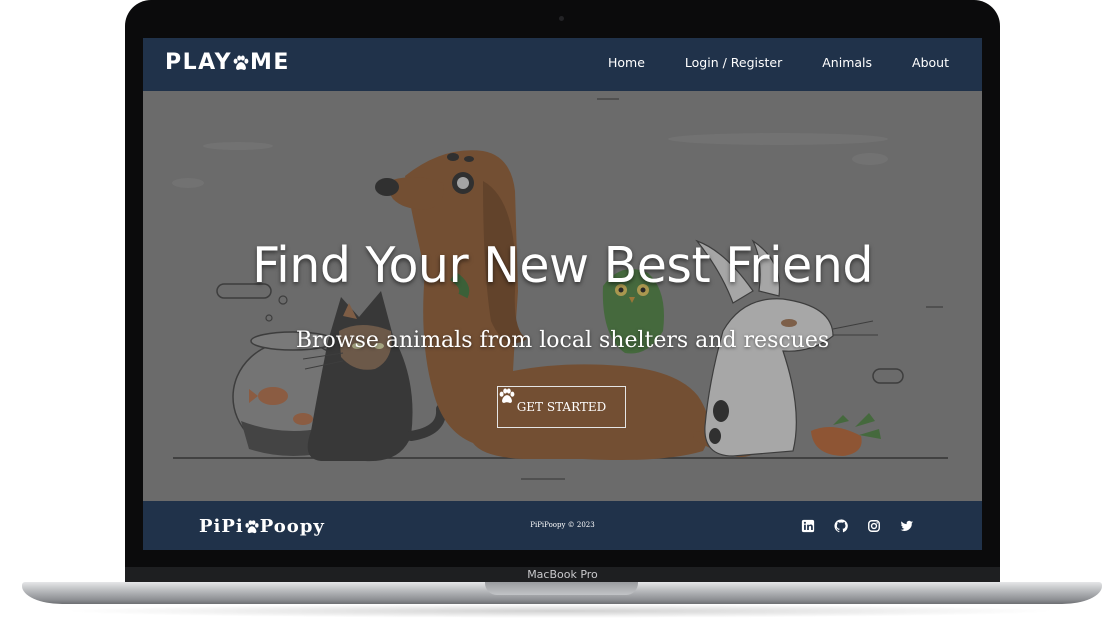 This screenshot has height=624, width=1102. I want to click on laptop-chin-label: MacBook Pro, so click(562, 575).